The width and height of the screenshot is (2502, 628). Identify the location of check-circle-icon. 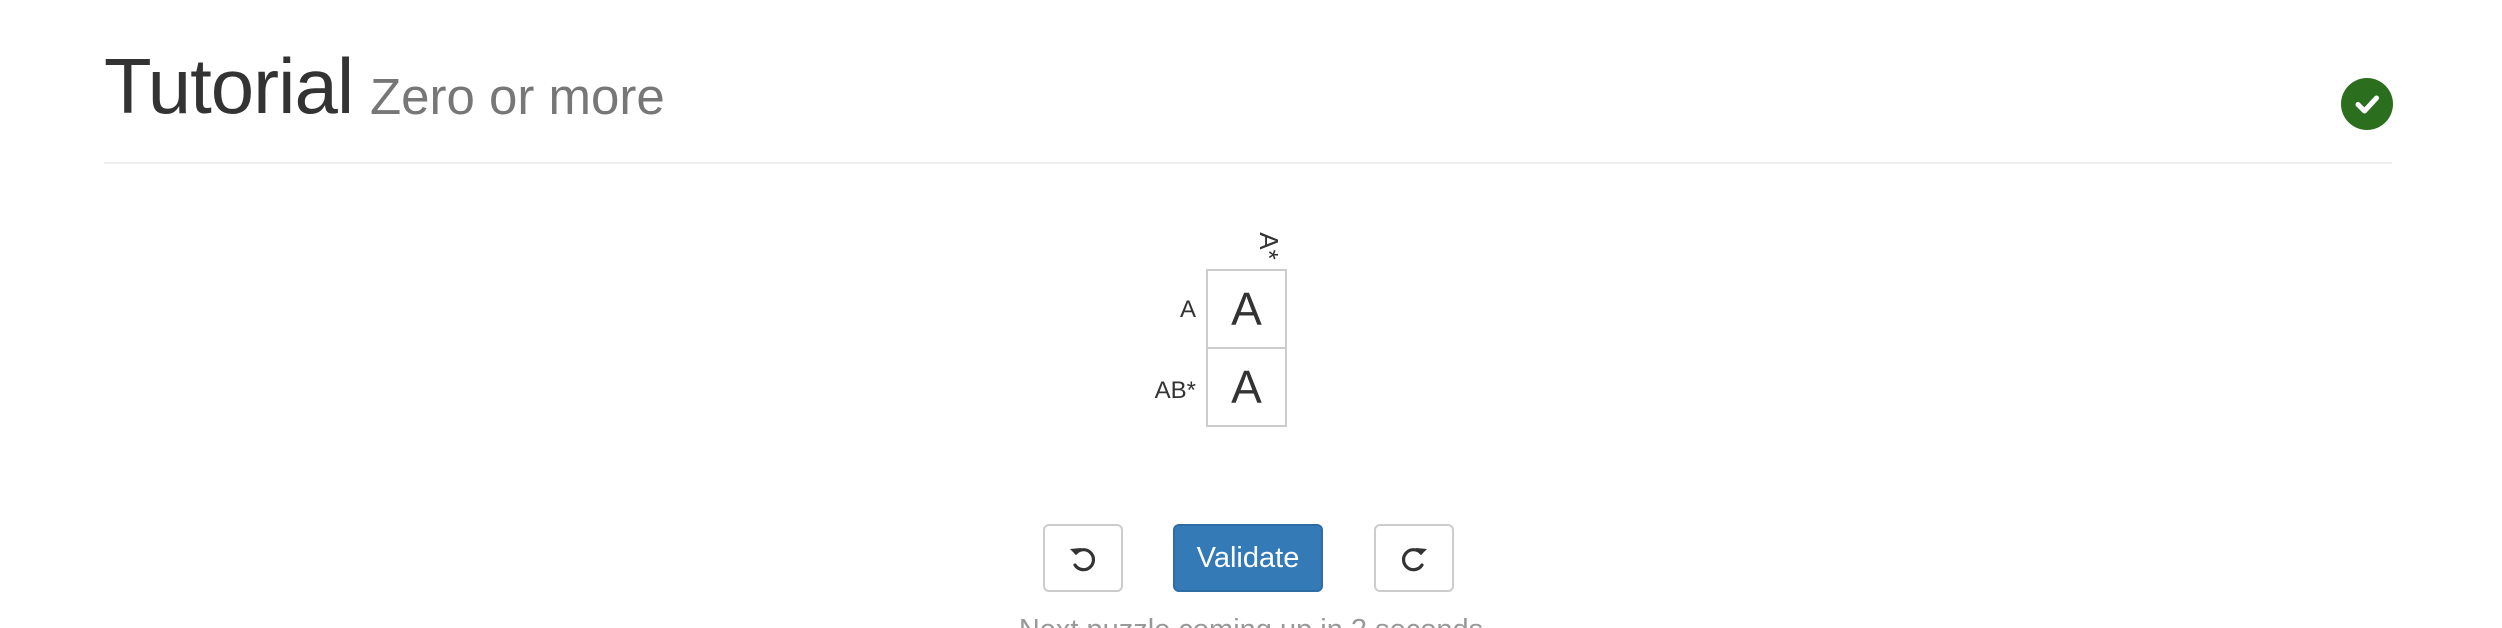
(2367, 104).